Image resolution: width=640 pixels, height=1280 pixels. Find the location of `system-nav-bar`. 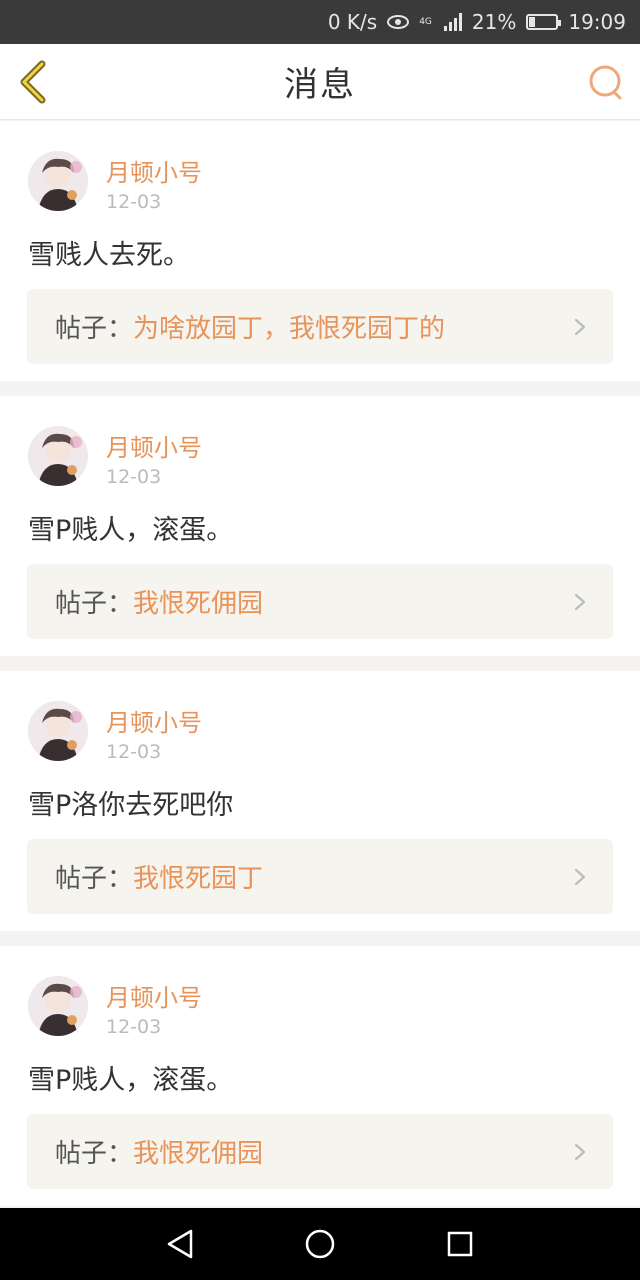

system-nav-bar is located at coordinates (320, 1244).